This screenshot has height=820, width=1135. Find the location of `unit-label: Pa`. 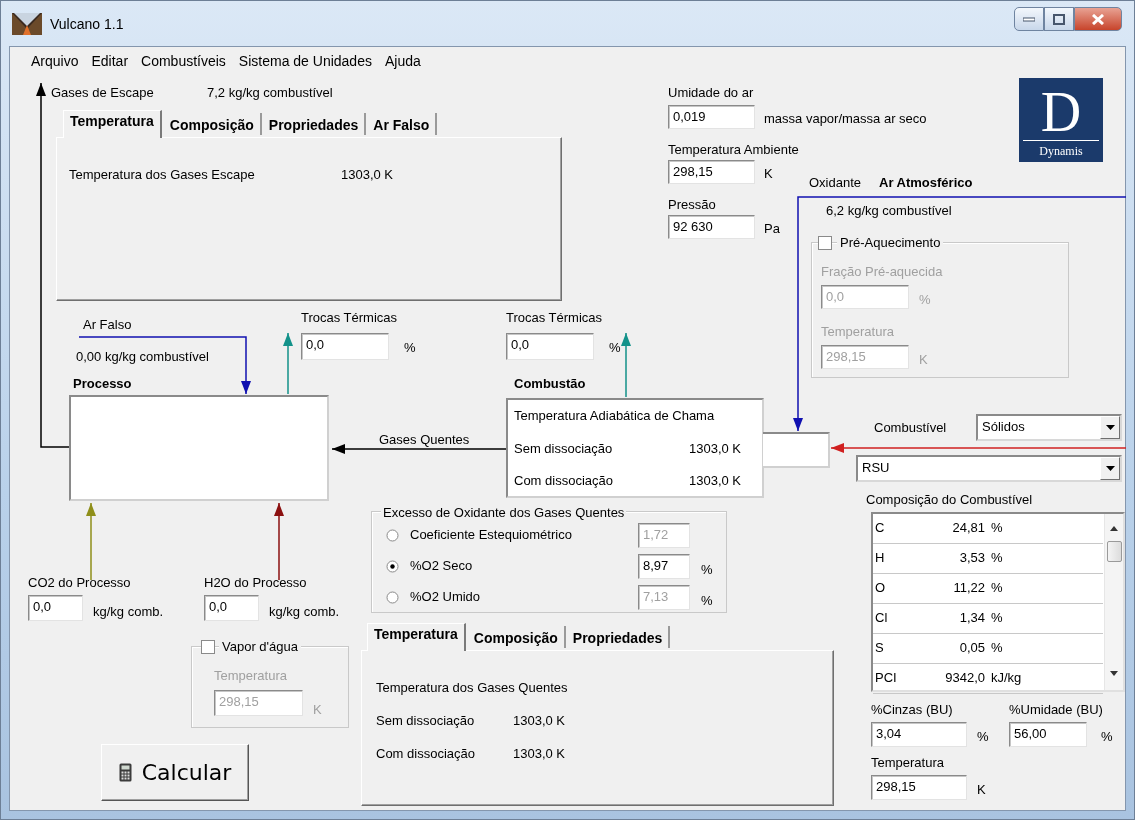

unit-label: Pa is located at coordinates (772, 229).